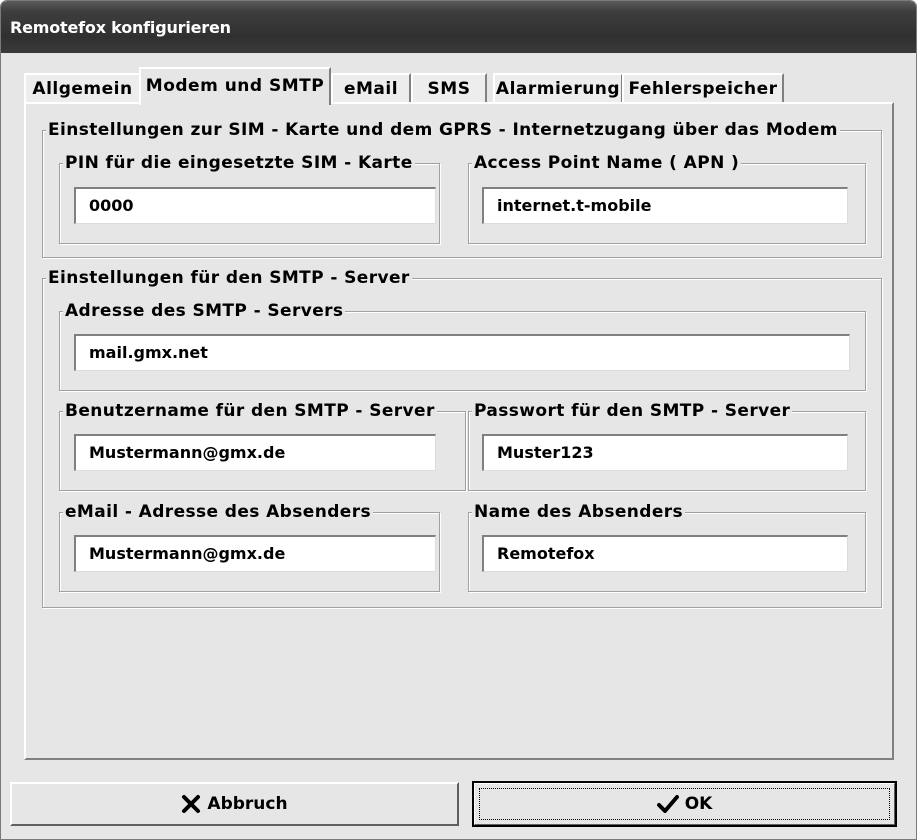  I want to click on smtp-server-input: mail.gmx.net, so click(462, 352).